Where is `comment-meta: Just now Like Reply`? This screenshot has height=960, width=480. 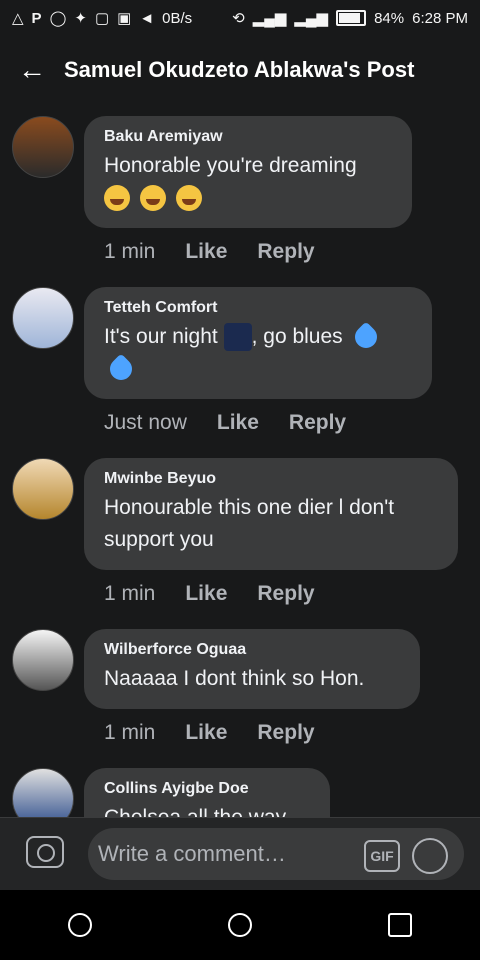 comment-meta: Just now Like Reply is located at coordinates (225, 423).